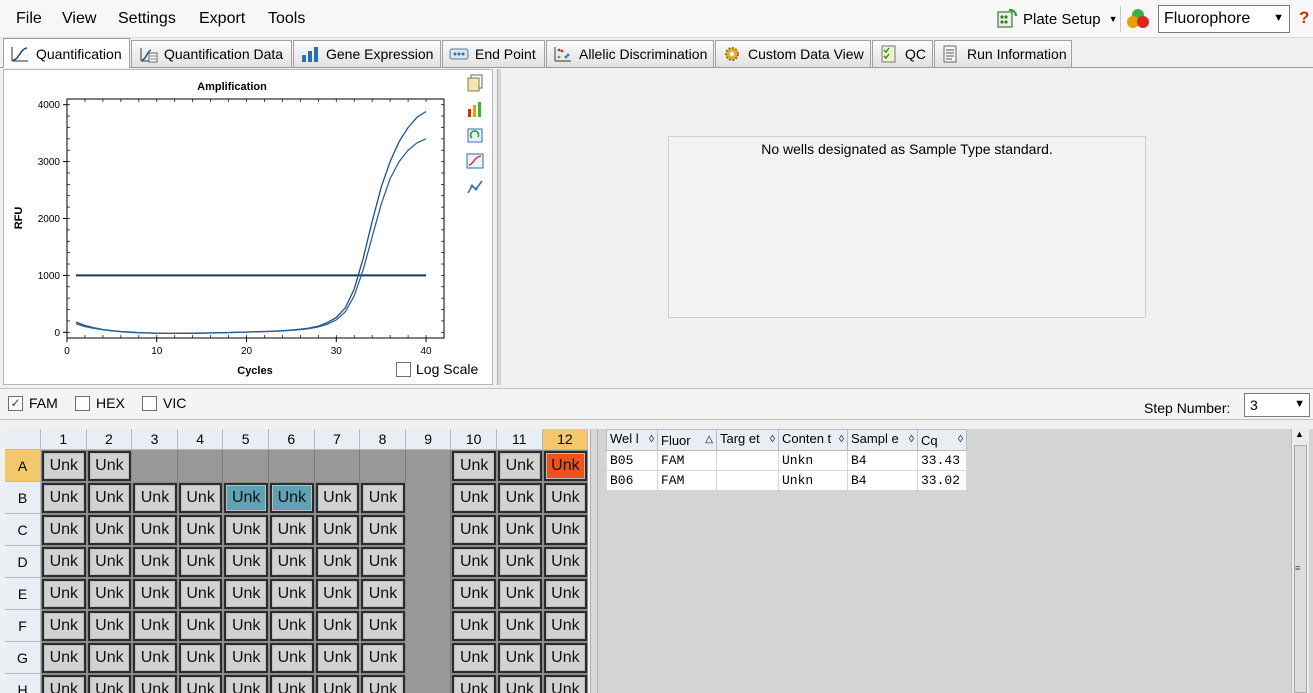  I want to click on refresh-icon, so click(475, 135).